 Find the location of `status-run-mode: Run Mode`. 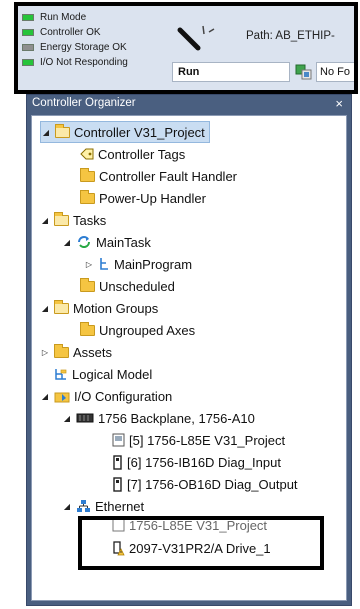

status-run-mode: Run Mode is located at coordinates (75, 17).